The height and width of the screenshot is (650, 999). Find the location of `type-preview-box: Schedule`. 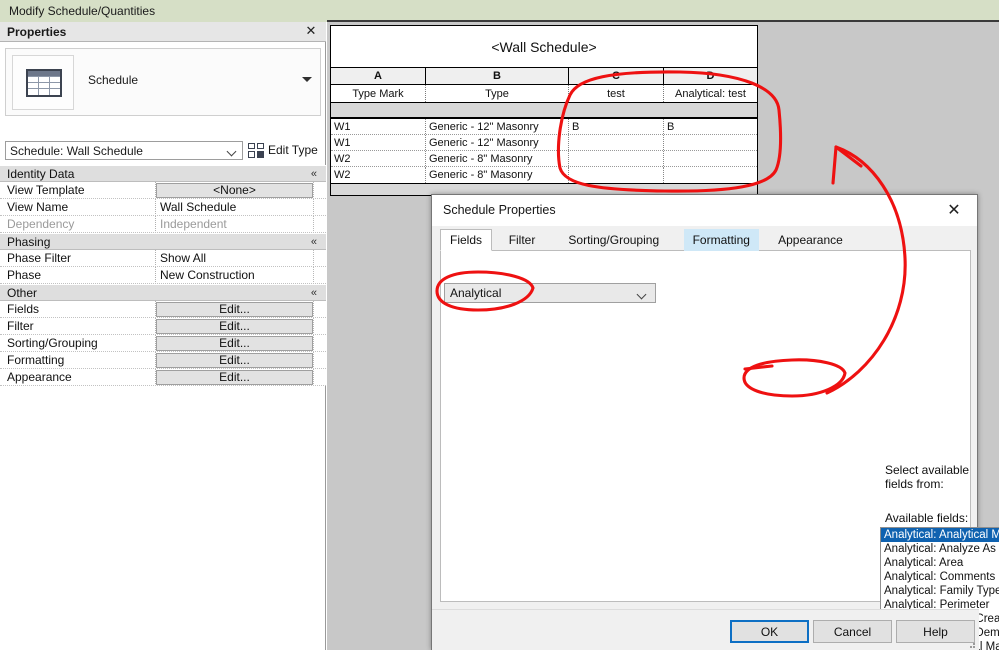

type-preview-box: Schedule is located at coordinates (163, 82).